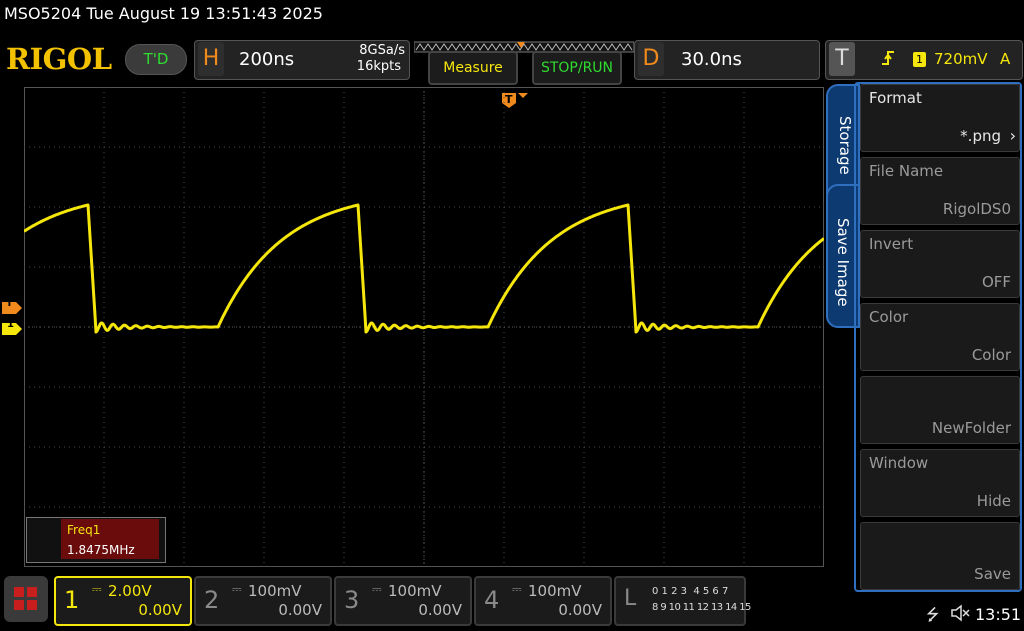 The width and height of the screenshot is (1024, 631). I want to click on horizontal-panel: H 200ns 8GSa/s 16kpts, so click(302, 60).